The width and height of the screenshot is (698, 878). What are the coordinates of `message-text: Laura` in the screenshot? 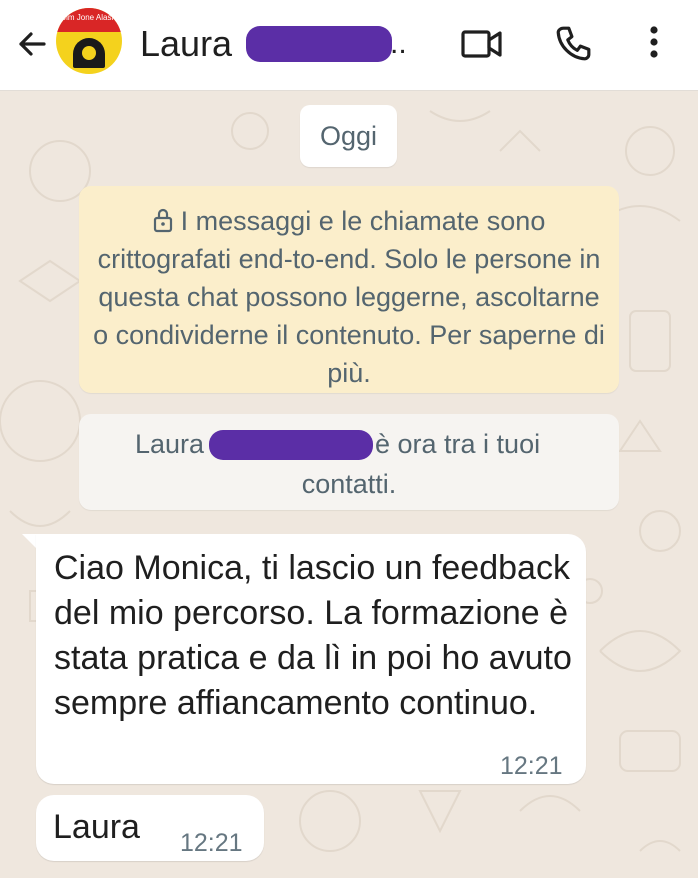 It's located at (96, 827).